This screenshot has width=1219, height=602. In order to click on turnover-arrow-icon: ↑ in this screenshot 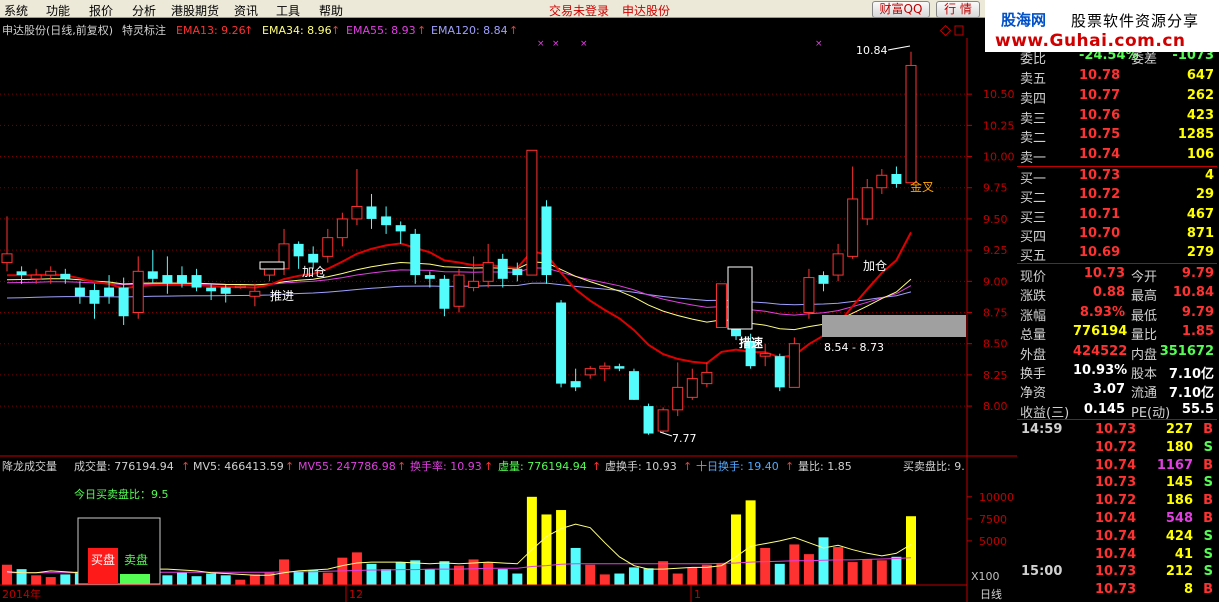, I will do `click(488, 466)`.